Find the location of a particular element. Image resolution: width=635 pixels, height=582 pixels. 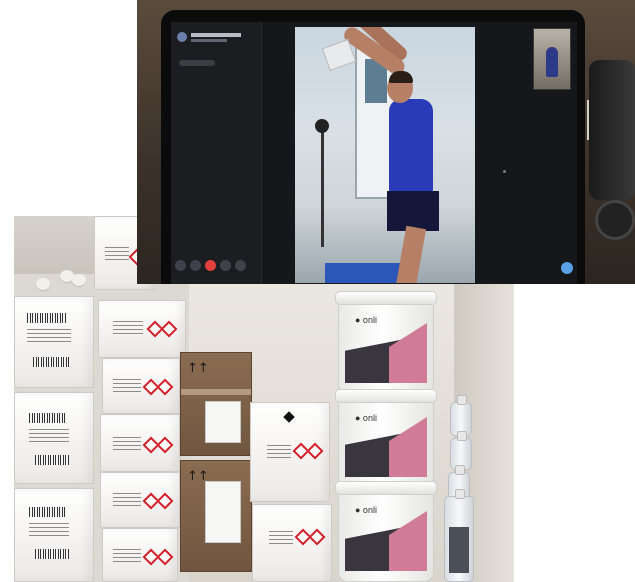

person-leg is located at coordinates (411, 254).